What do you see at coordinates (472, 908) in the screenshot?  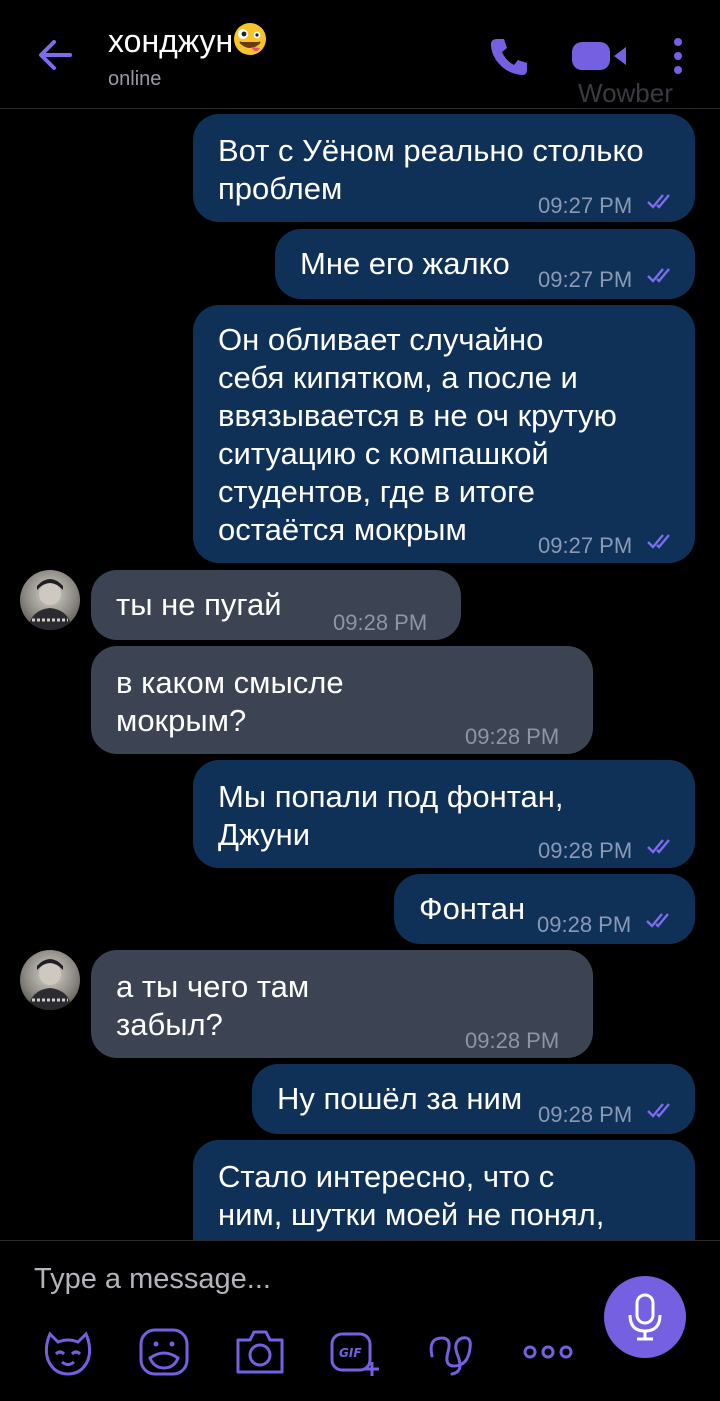 I see `message-text: Фонтан` at bounding box center [472, 908].